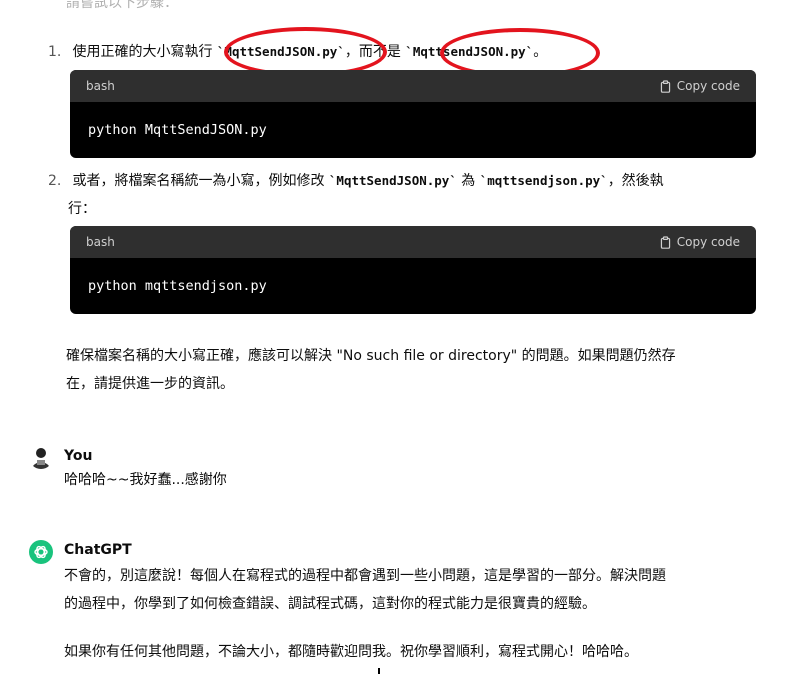  I want to click on assistant-author-name: ChatGPT, so click(98, 550).